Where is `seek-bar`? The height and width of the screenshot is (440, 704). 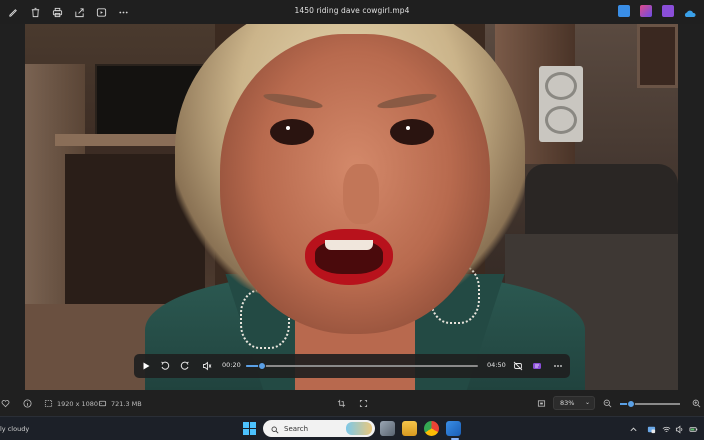
seek-bar is located at coordinates (362, 366).